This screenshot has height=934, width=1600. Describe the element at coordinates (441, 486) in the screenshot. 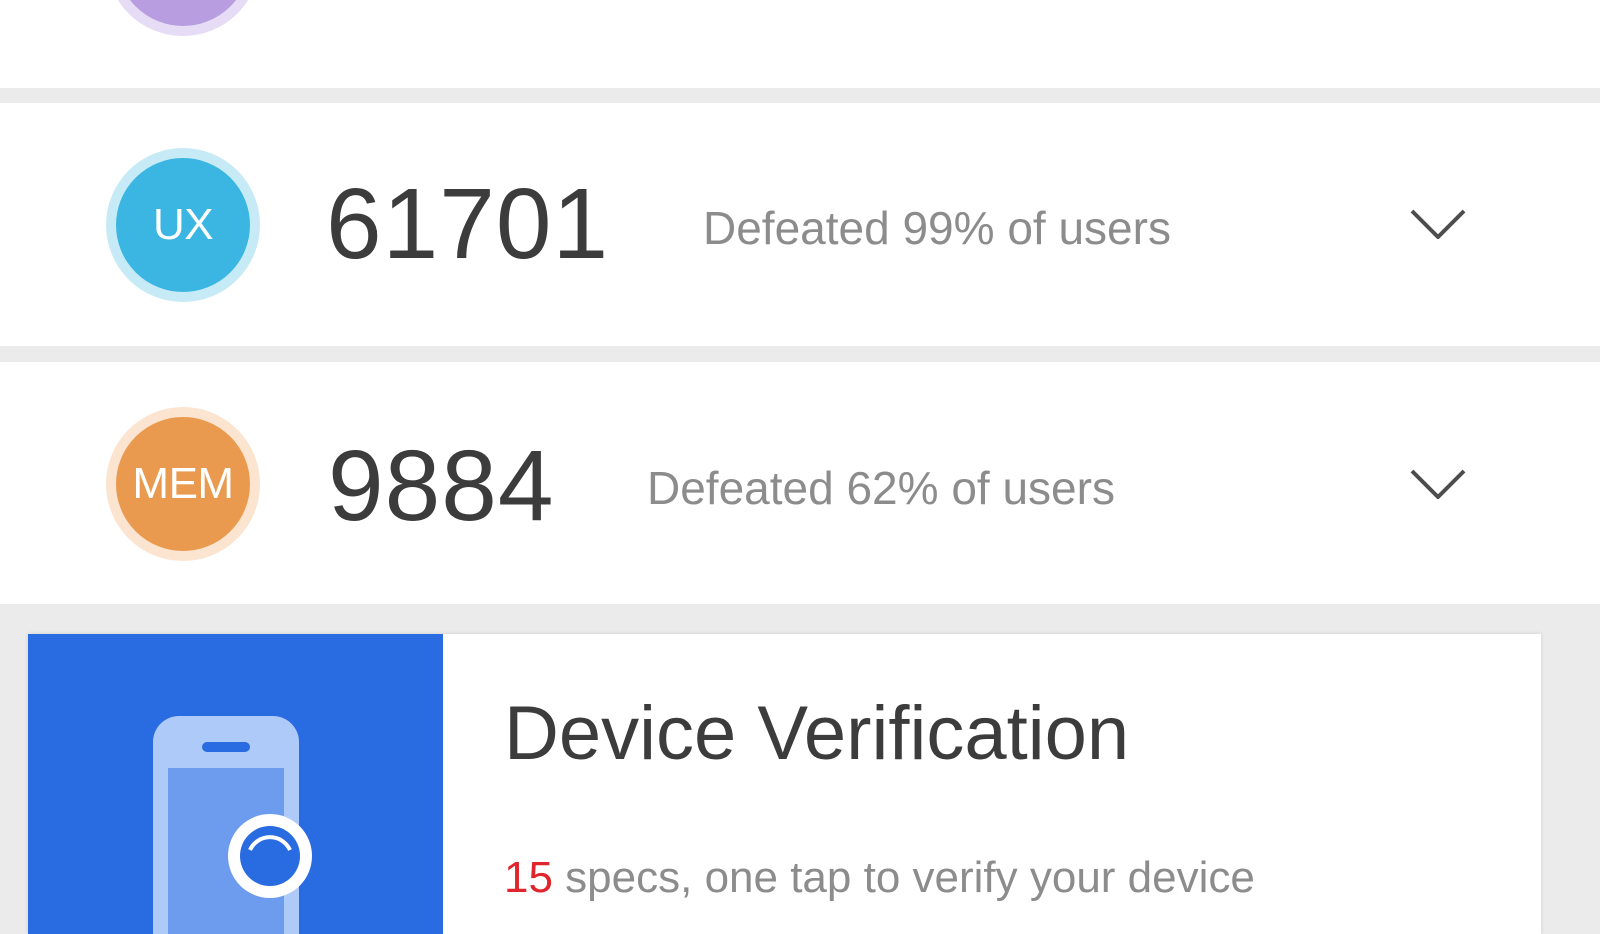

I see `score-value-mem: 9884` at that location.